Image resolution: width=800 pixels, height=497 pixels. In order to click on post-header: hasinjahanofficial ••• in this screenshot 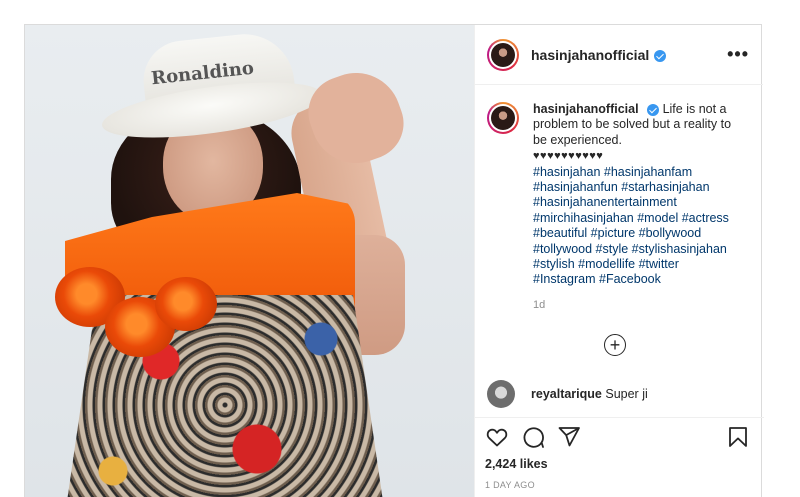, I will do `click(619, 55)`.